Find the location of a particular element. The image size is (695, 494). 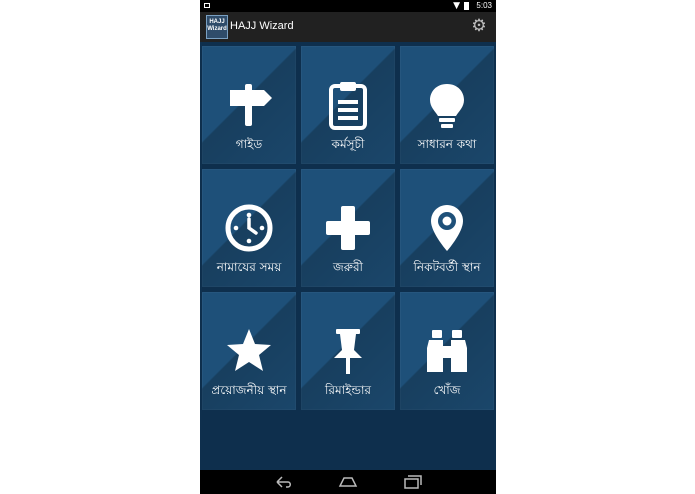

back-icon is located at coordinates (284, 482).